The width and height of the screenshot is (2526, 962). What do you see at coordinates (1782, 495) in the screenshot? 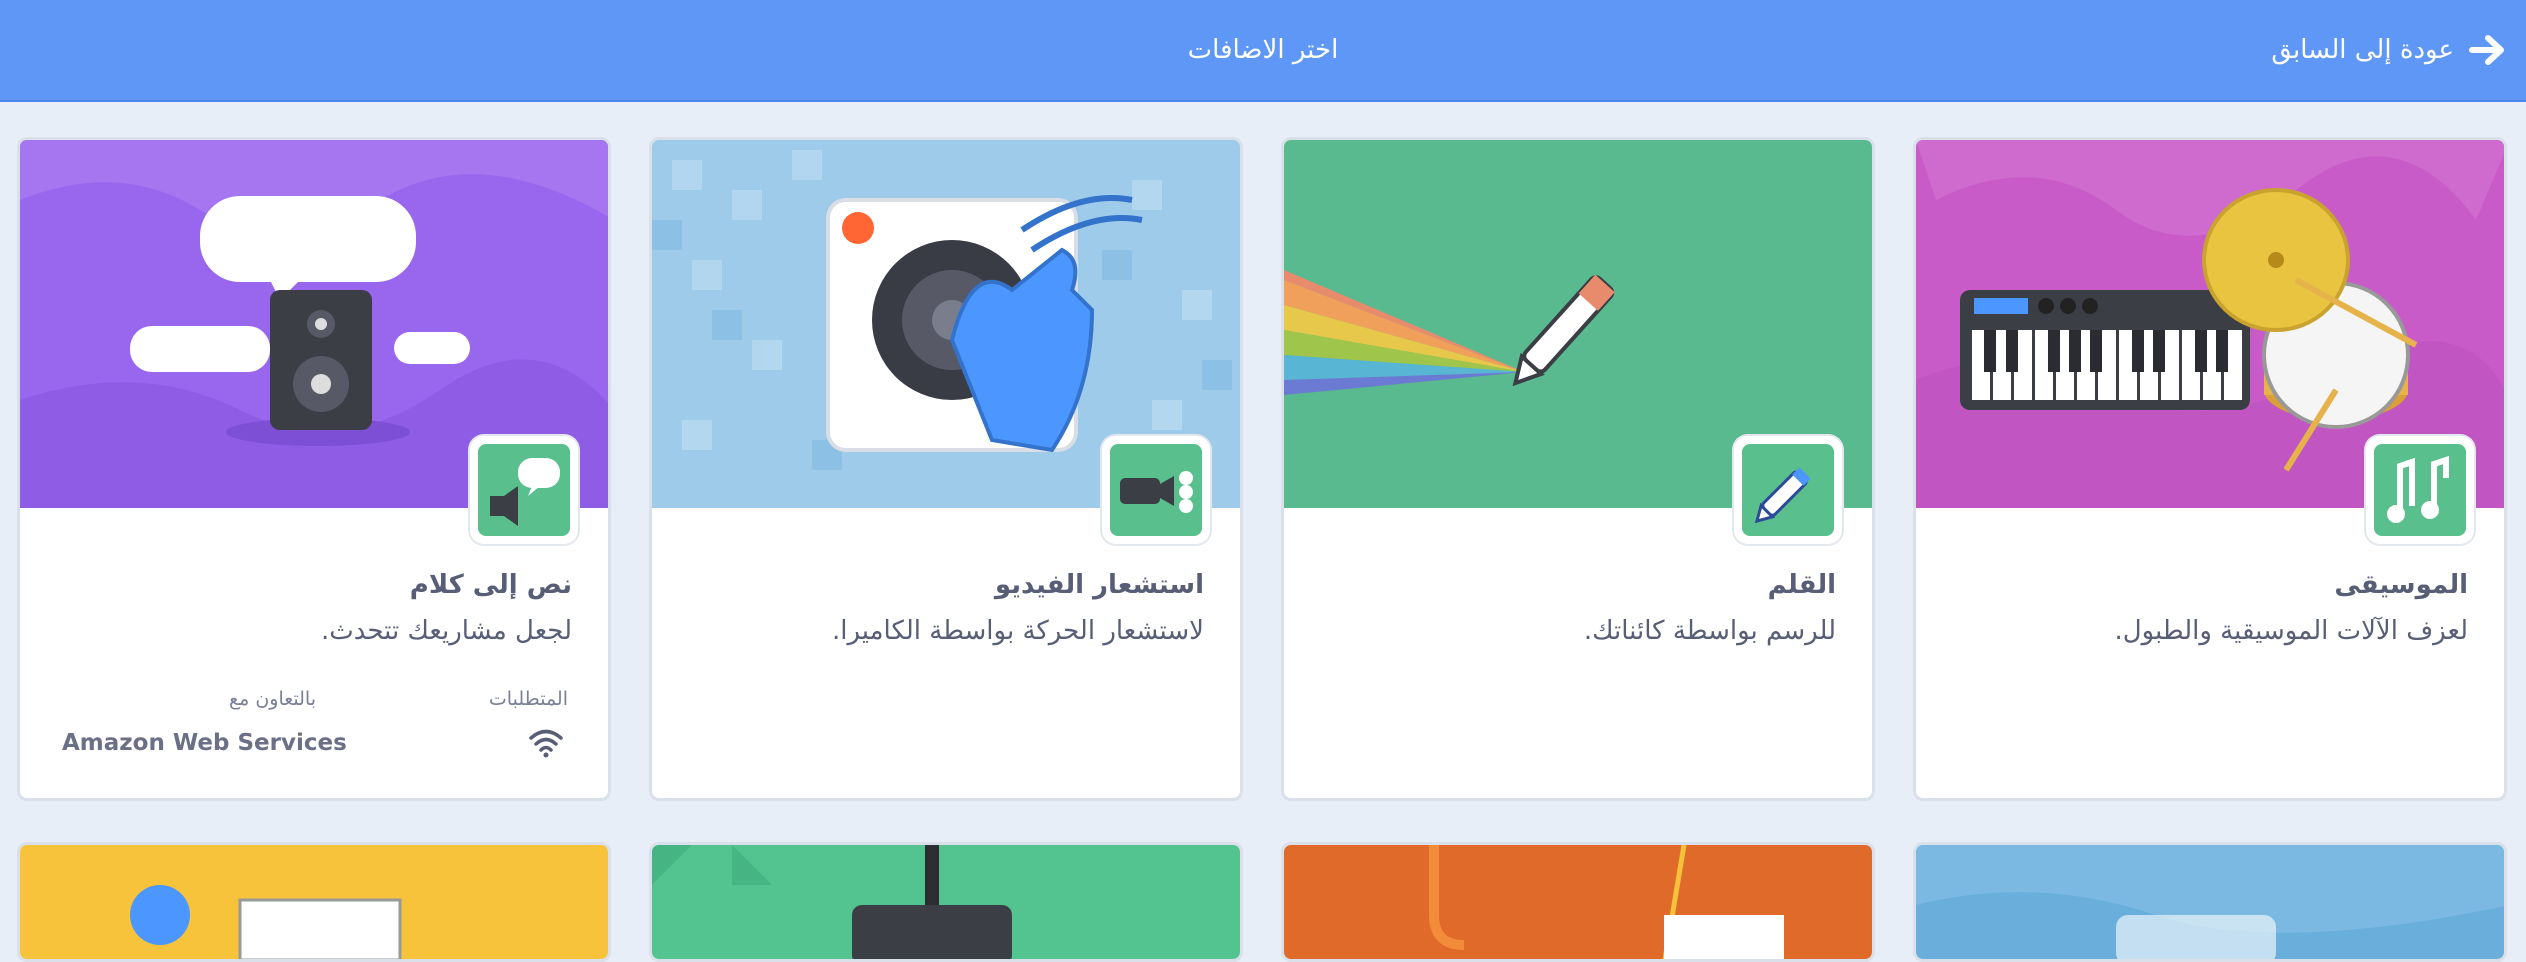
I see `pen-icon` at bounding box center [1782, 495].